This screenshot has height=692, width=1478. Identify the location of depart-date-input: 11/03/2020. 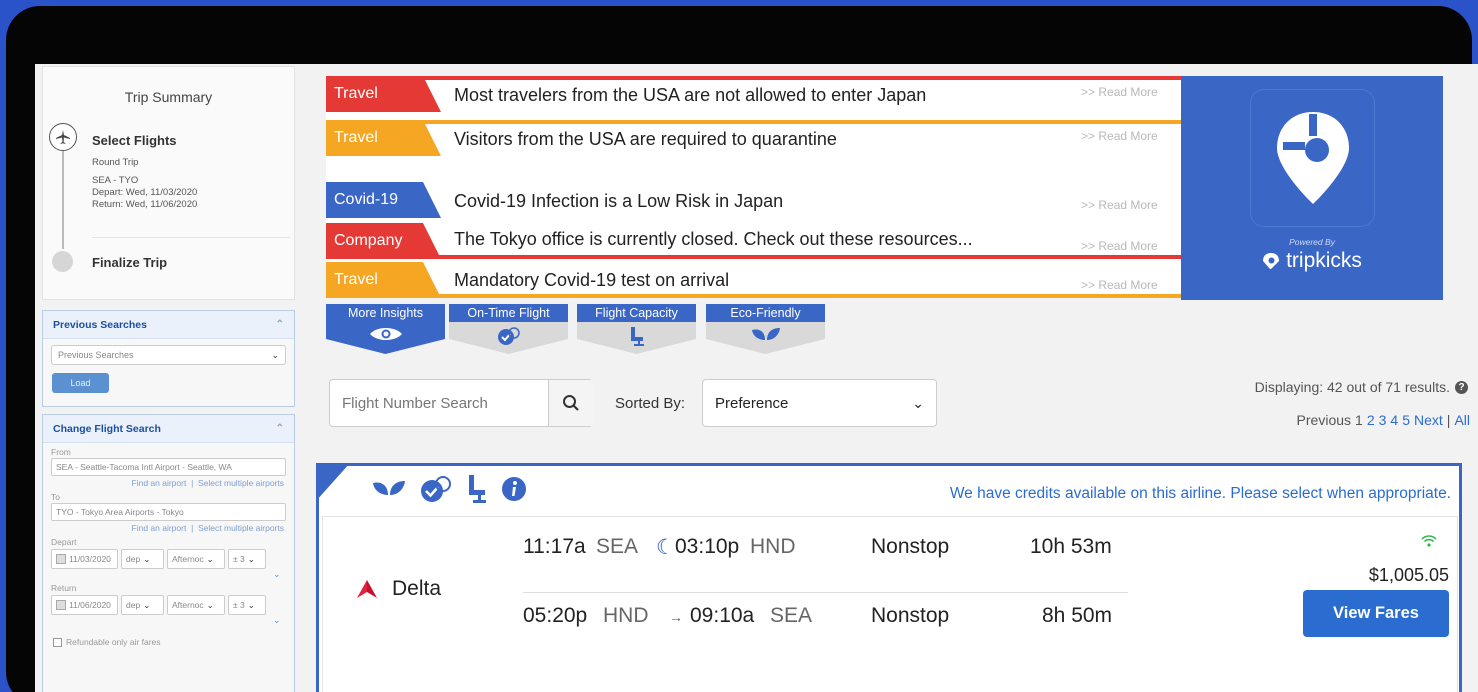
(84, 559).